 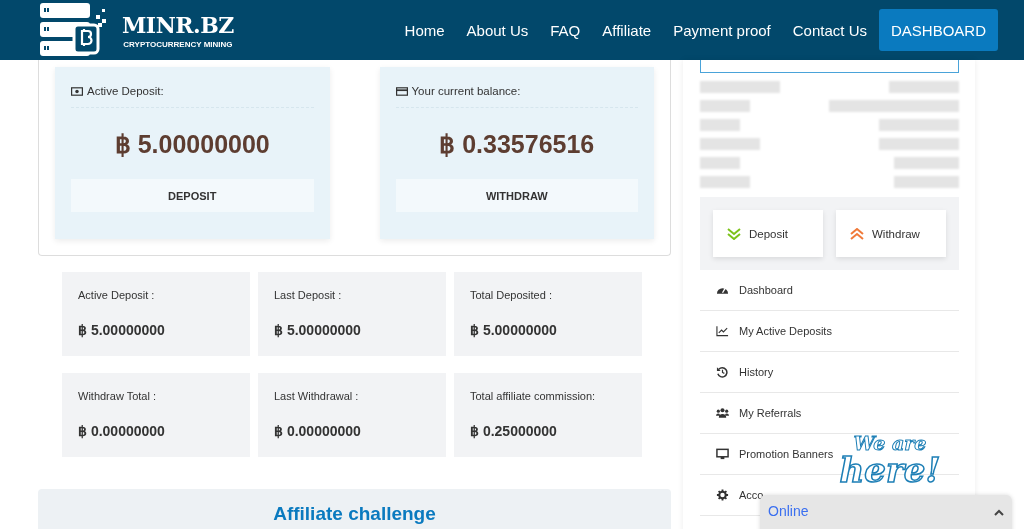 What do you see at coordinates (77, 91) in the screenshot?
I see `money-bill-icon` at bounding box center [77, 91].